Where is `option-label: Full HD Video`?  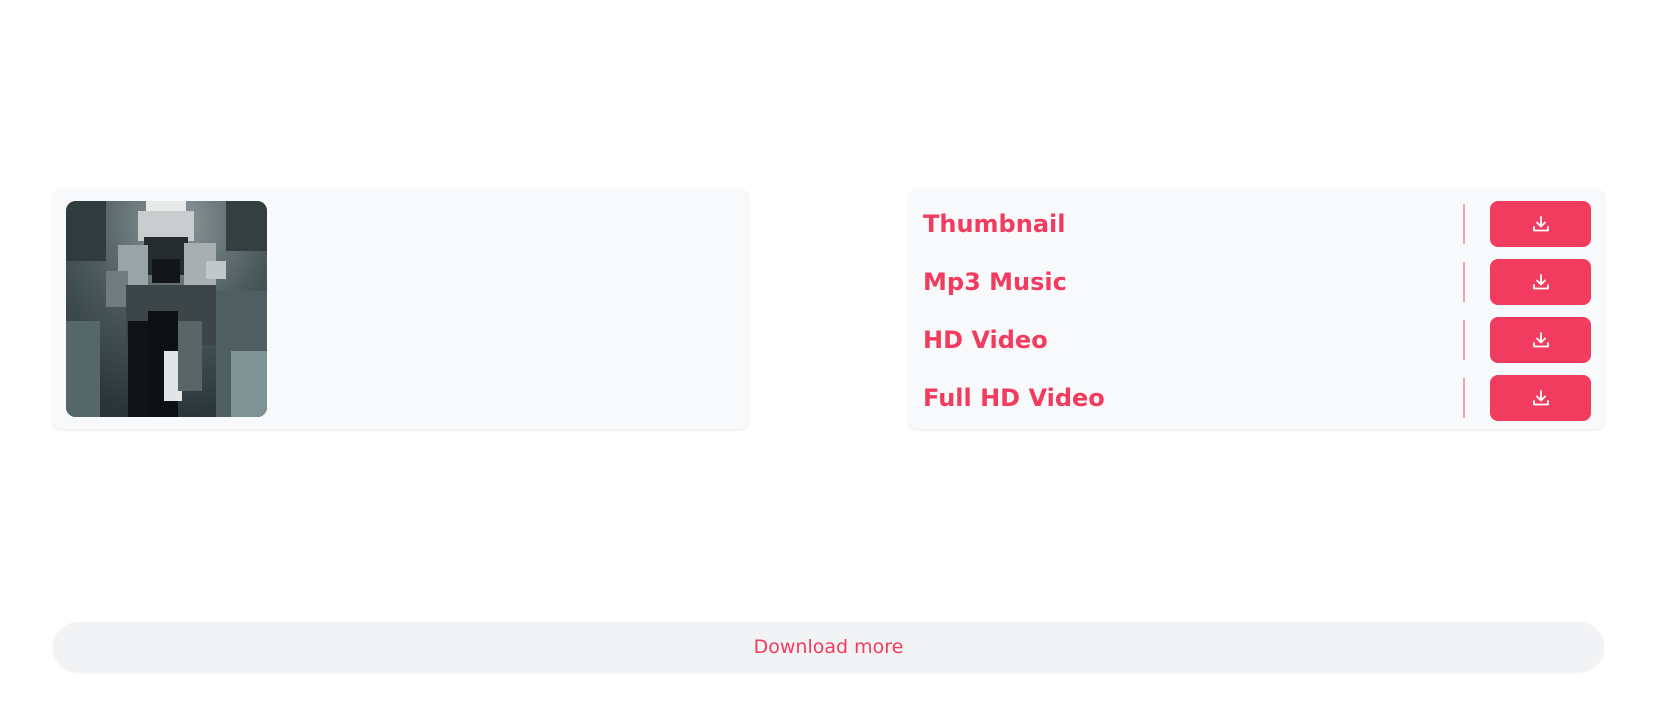
option-label: Full HD Video is located at coordinates (1014, 398).